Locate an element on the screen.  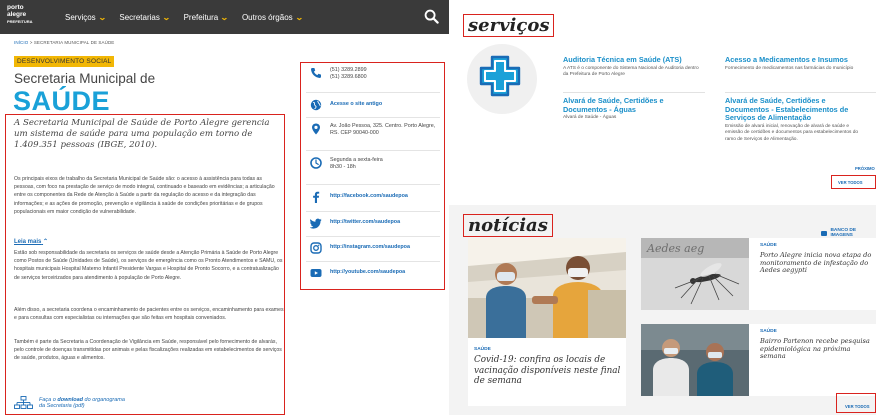
see-all-services-button: VER TODOS is located at coordinates (853, 182).